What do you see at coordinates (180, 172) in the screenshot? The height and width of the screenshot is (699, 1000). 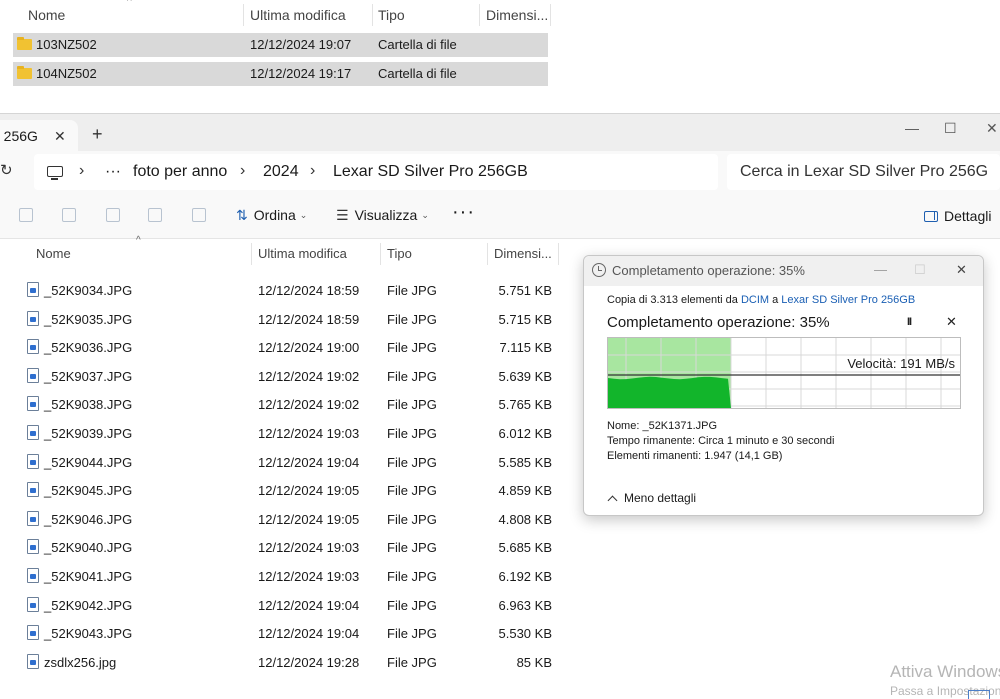 I see `breadcrumb-item: foto per anno` at bounding box center [180, 172].